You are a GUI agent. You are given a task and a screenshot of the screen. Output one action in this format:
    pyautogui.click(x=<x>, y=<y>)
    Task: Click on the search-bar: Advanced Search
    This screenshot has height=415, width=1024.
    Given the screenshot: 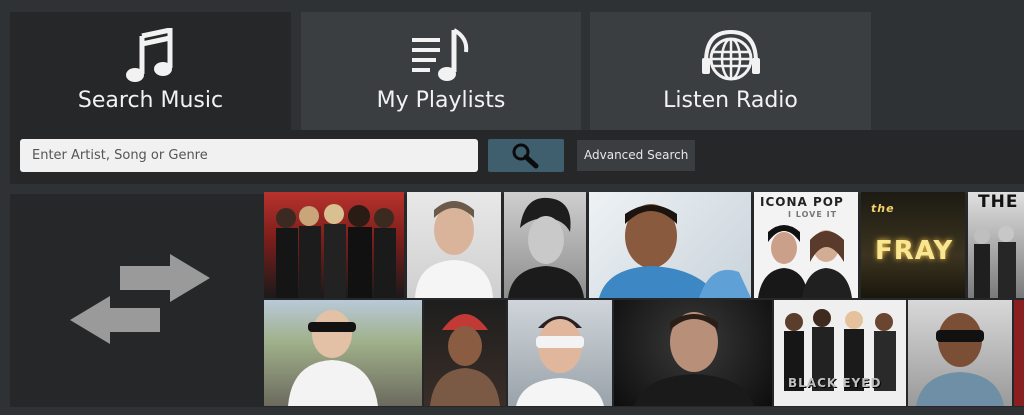 What is the action you would take?
    pyautogui.click(x=517, y=157)
    